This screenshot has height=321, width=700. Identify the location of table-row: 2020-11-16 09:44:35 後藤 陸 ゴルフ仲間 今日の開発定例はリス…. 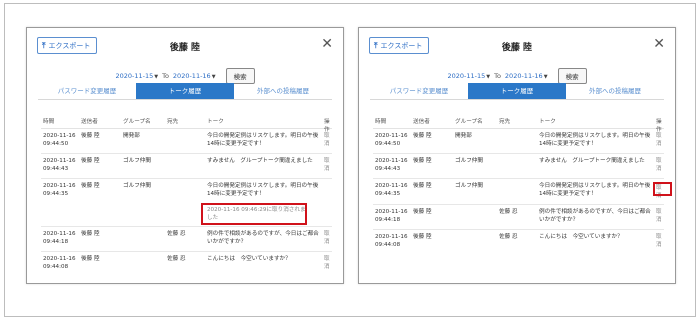
(518, 192).